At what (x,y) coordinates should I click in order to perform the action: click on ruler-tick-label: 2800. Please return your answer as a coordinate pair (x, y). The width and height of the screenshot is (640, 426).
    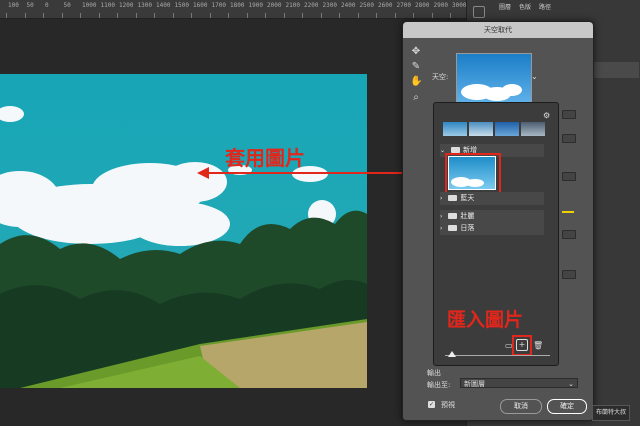
    Looking at the image, I should click on (422, 5).